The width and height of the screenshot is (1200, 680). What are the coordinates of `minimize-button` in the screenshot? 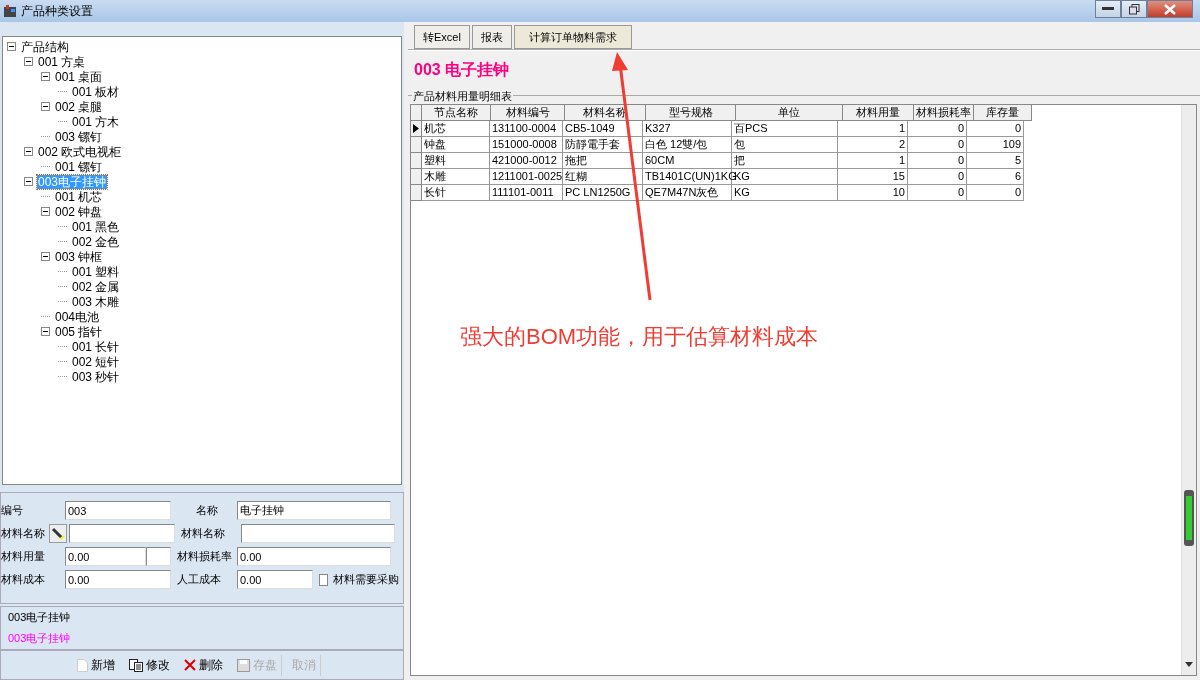 It's located at (1108, 9).